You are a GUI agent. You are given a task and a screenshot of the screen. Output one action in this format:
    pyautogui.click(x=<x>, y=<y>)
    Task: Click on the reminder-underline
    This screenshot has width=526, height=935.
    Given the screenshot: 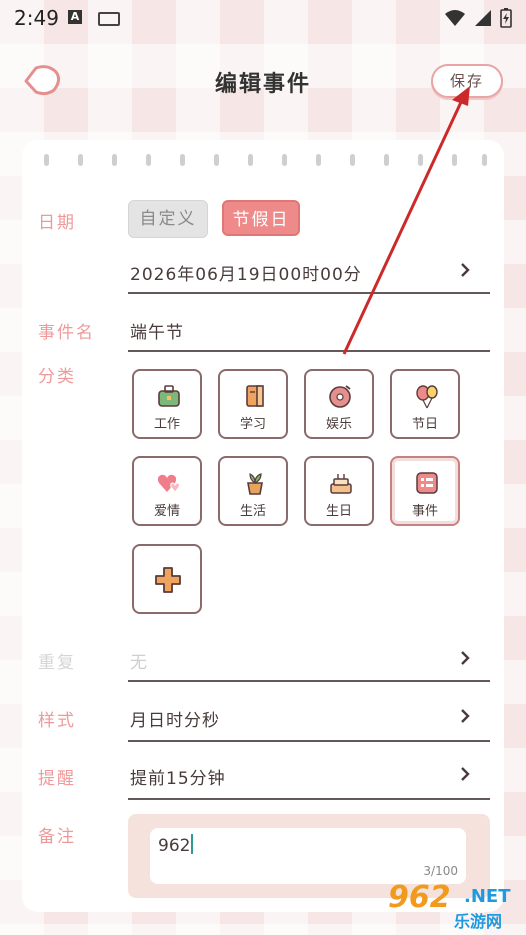 What is the action you would take?
    pyautogui.click(x=309, y=799)
    